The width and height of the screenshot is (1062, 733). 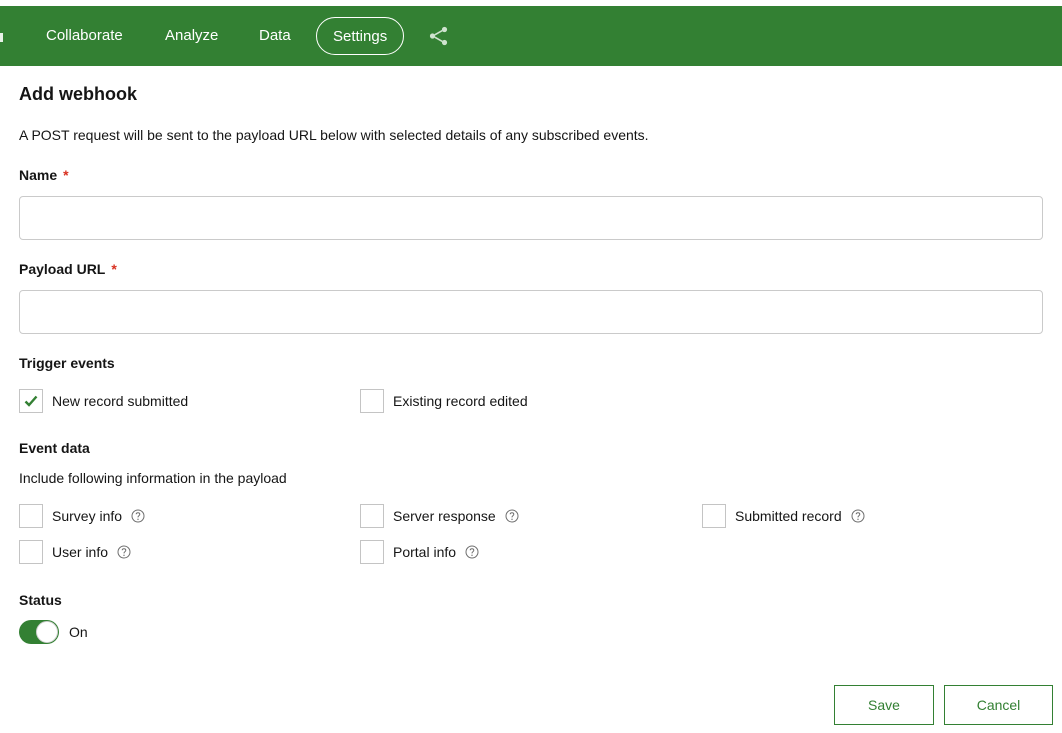 I want to click on checkbox-label: Survey info, so click(x=87, y=516).